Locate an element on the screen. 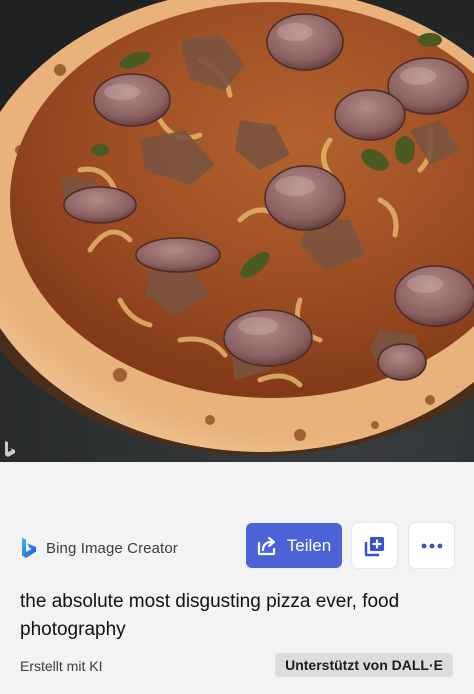  brand: Bing Image Creator is located at coordinates (99, 548).